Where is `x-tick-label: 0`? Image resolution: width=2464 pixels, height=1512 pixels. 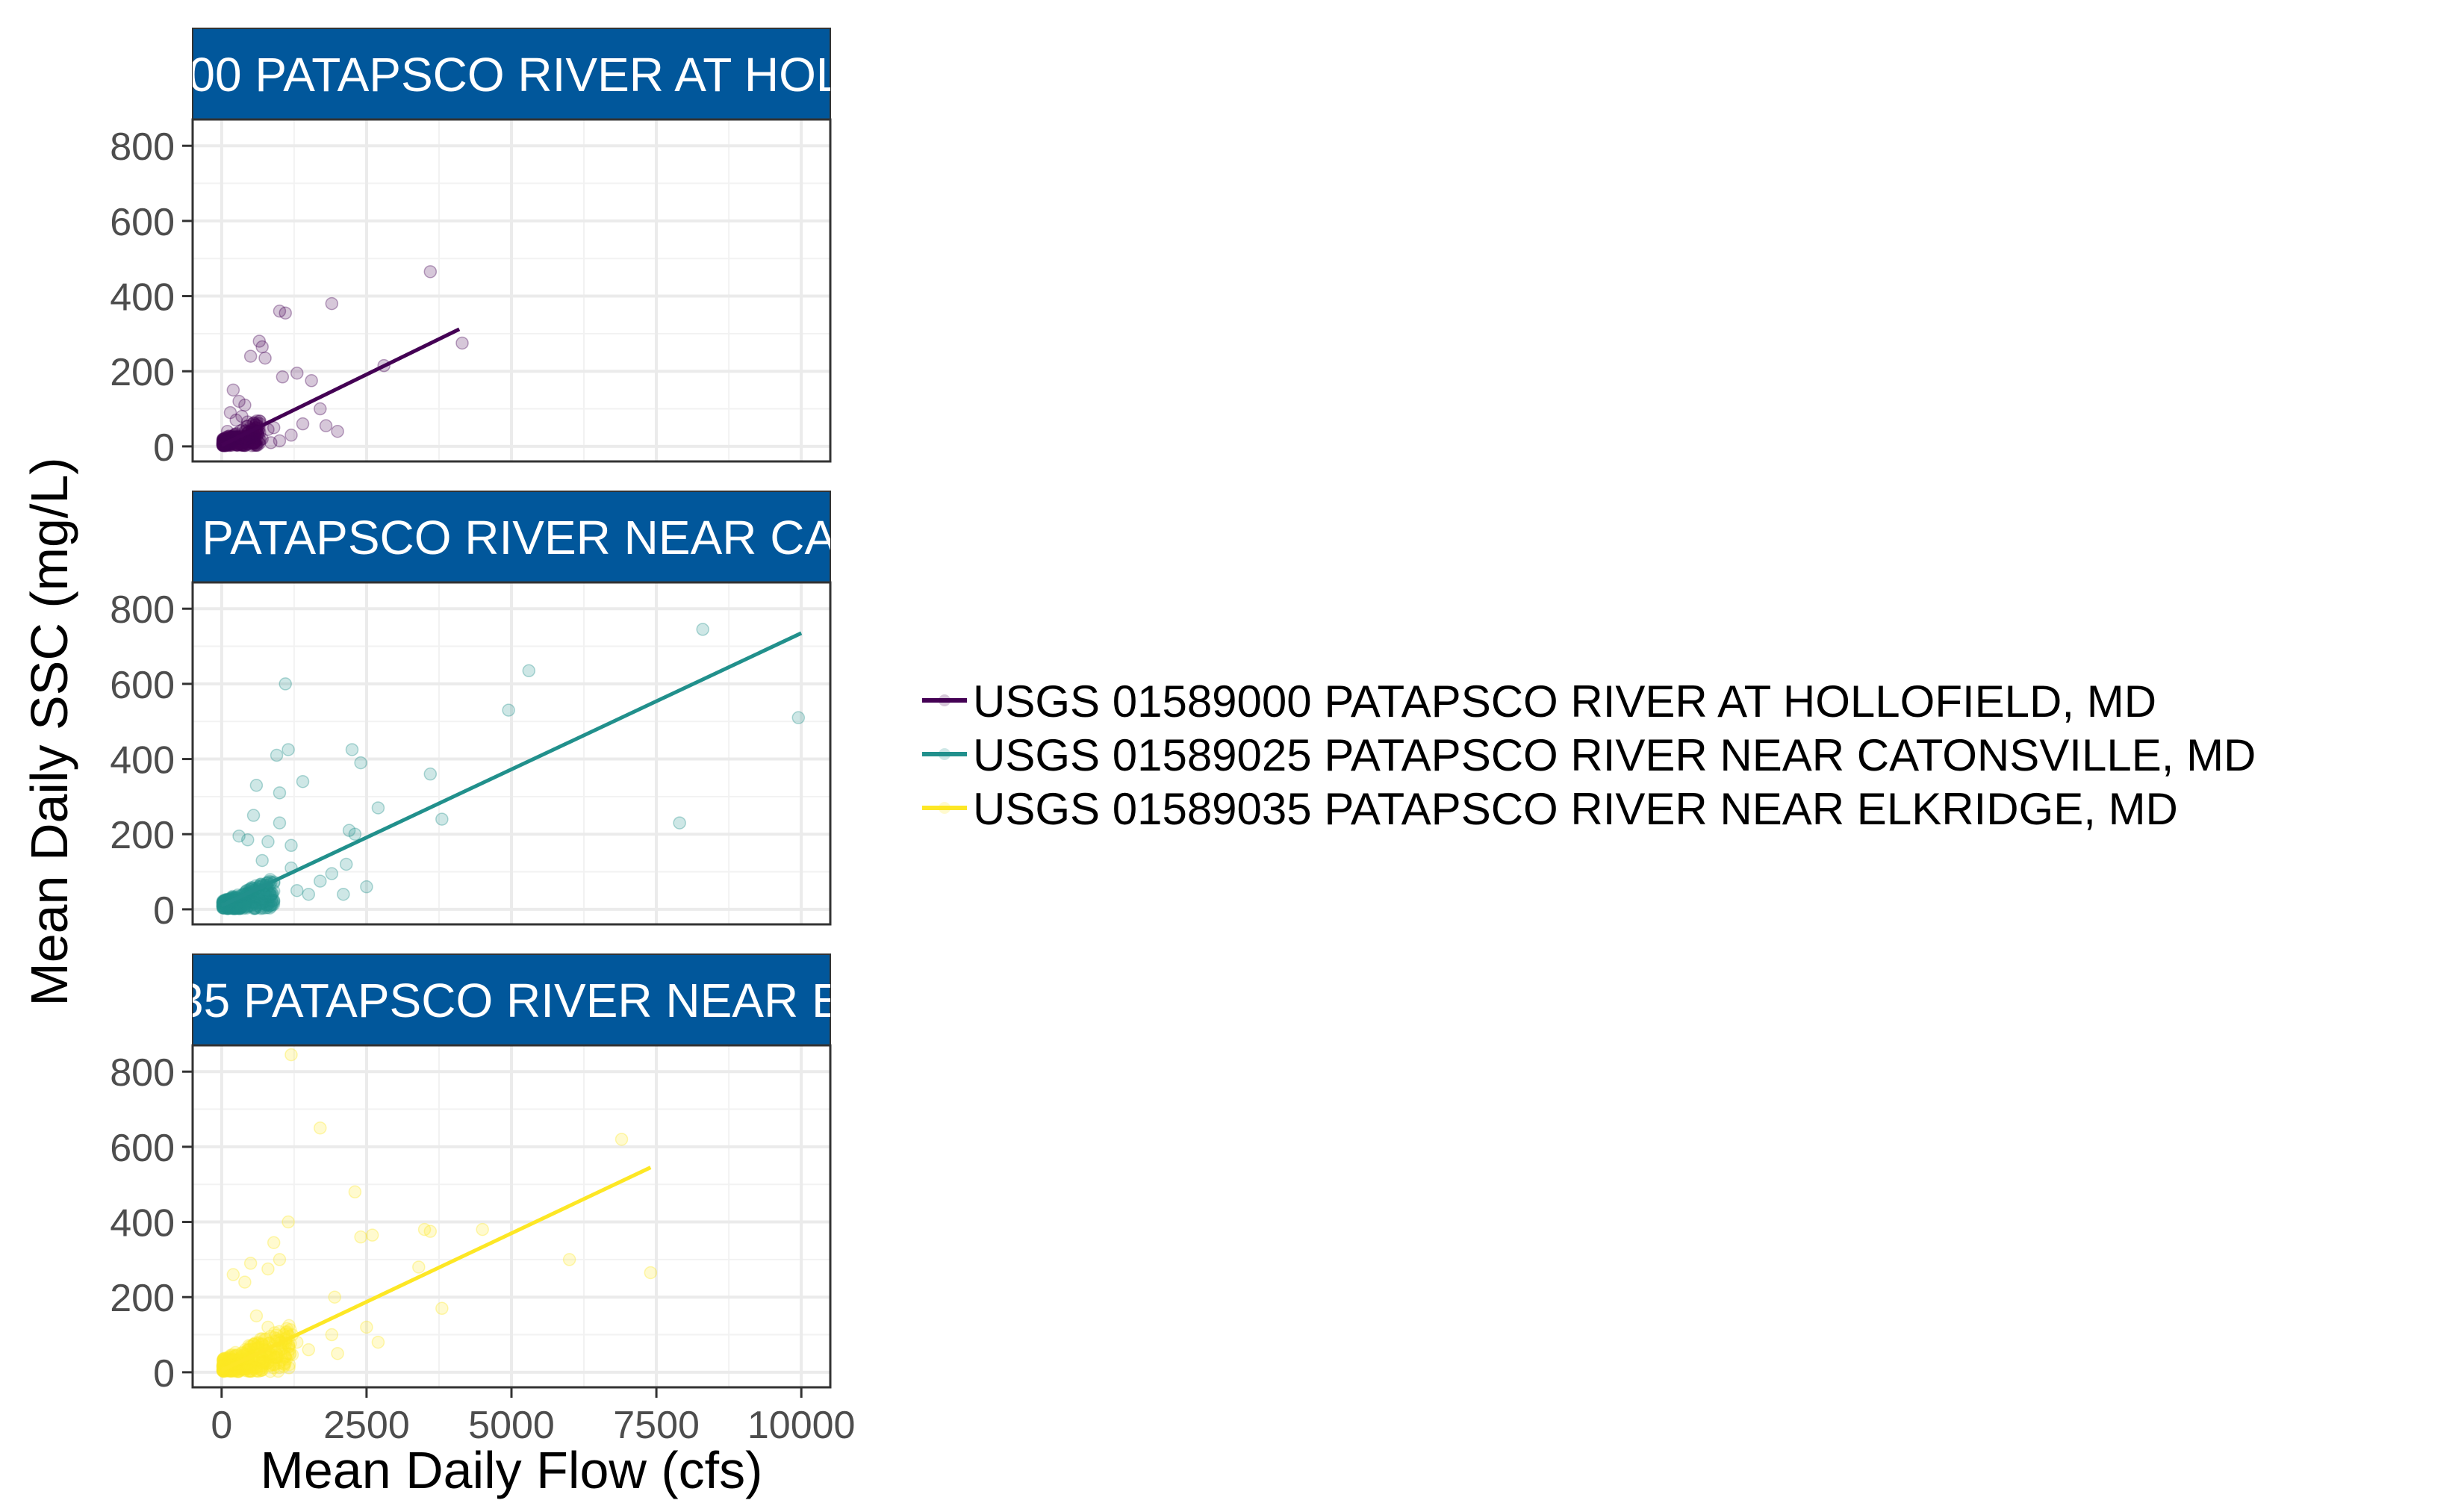
x-tick-label: 0 is located at coordinates (221, 1425).